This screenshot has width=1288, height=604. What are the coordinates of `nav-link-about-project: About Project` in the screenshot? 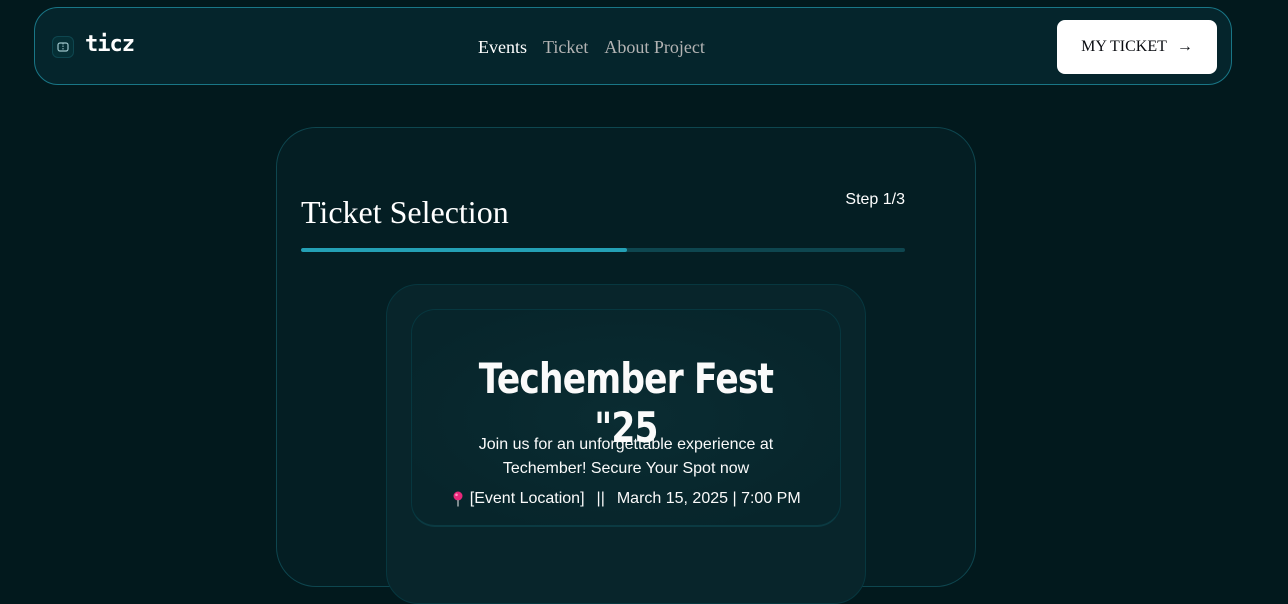 It's located at (654, 47).